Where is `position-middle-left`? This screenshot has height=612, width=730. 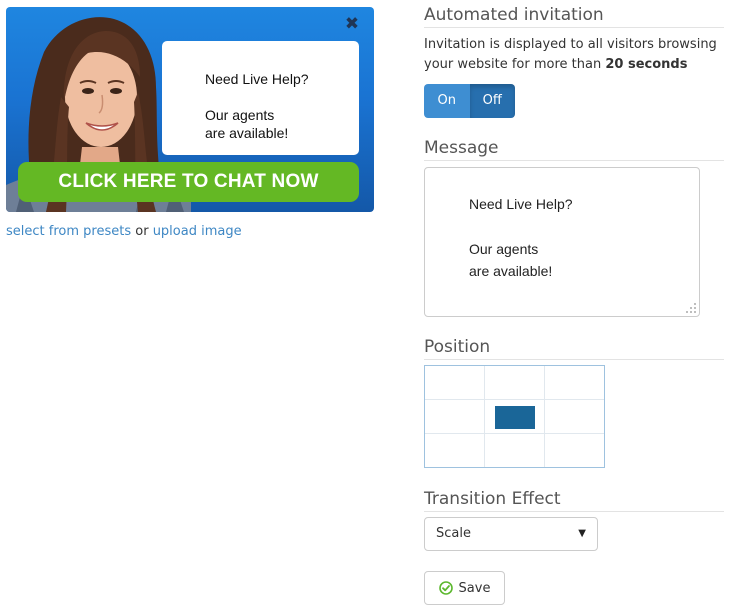
position-middle-left is located at coordinates (455, 417).